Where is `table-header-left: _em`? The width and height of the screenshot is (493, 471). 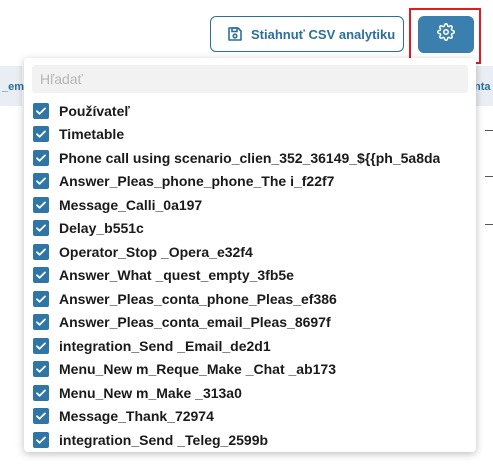
table-header-left: _em is located at coordinates (12, 86).